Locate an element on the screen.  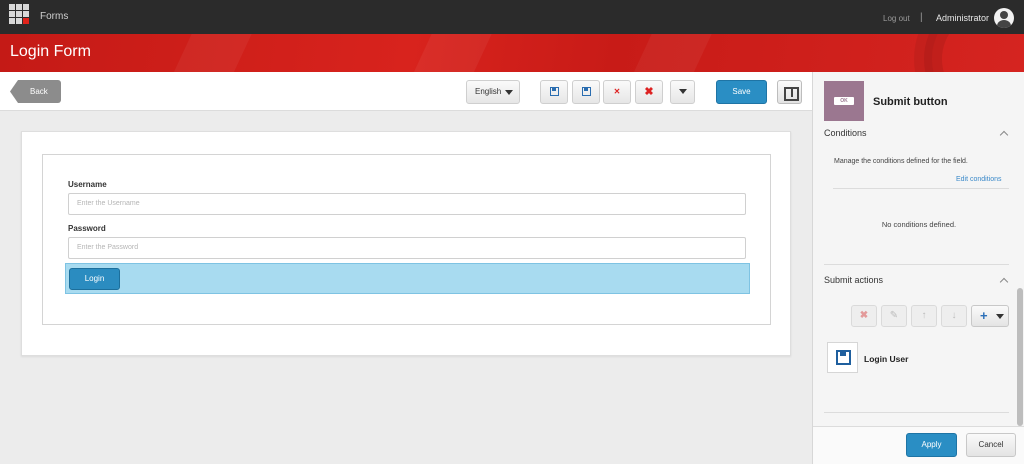
app-title: Forms is located at coordinates (54, 16).